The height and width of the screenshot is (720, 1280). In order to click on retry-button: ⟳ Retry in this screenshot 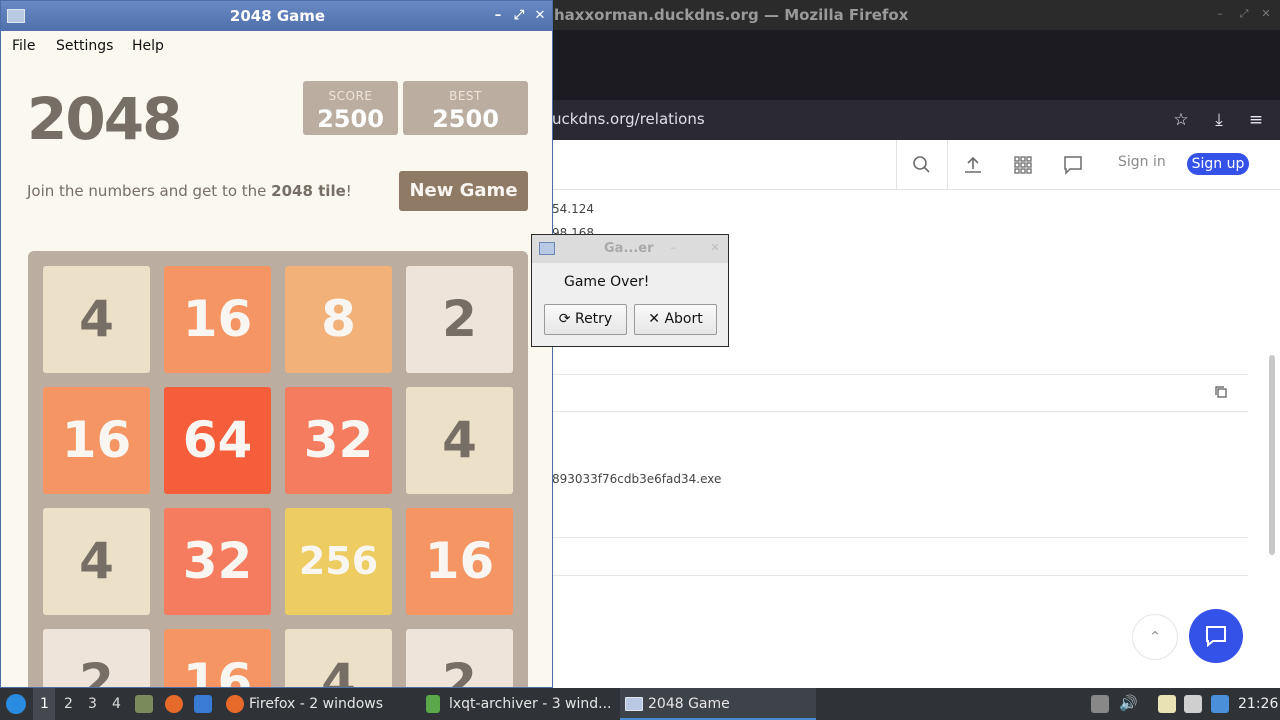, I will do `click(585, 319)`.